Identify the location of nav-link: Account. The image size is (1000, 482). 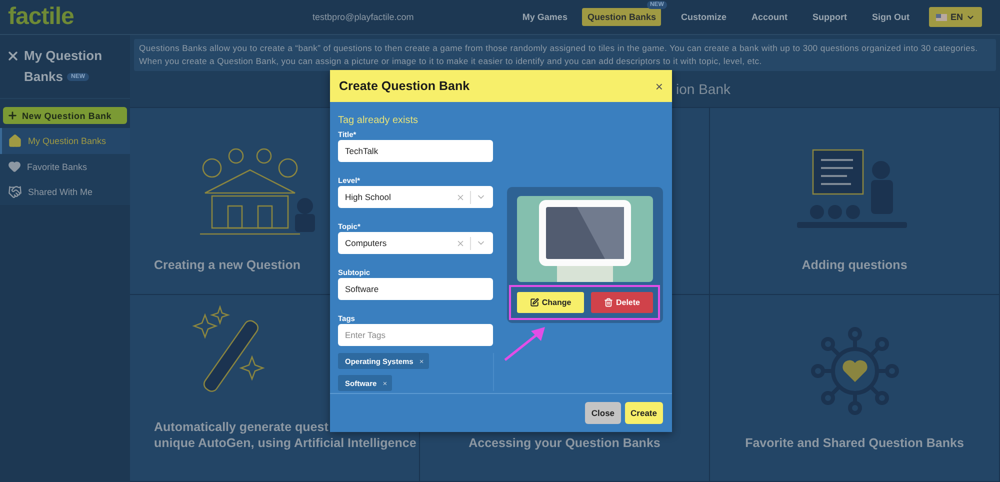
(769, 17).